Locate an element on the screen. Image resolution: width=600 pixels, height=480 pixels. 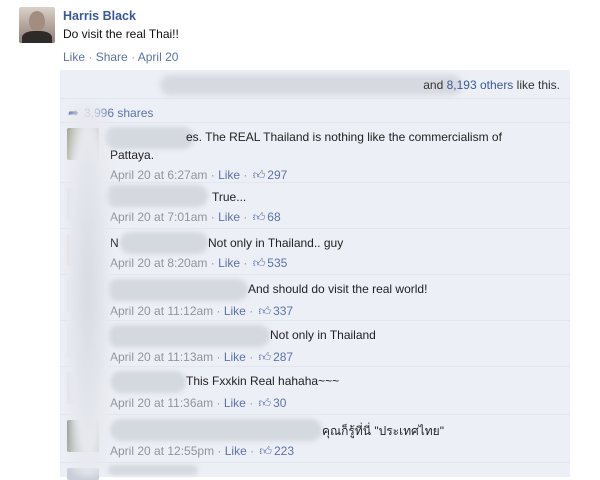
post-share-link: Share is located at coordinates (112, 57).